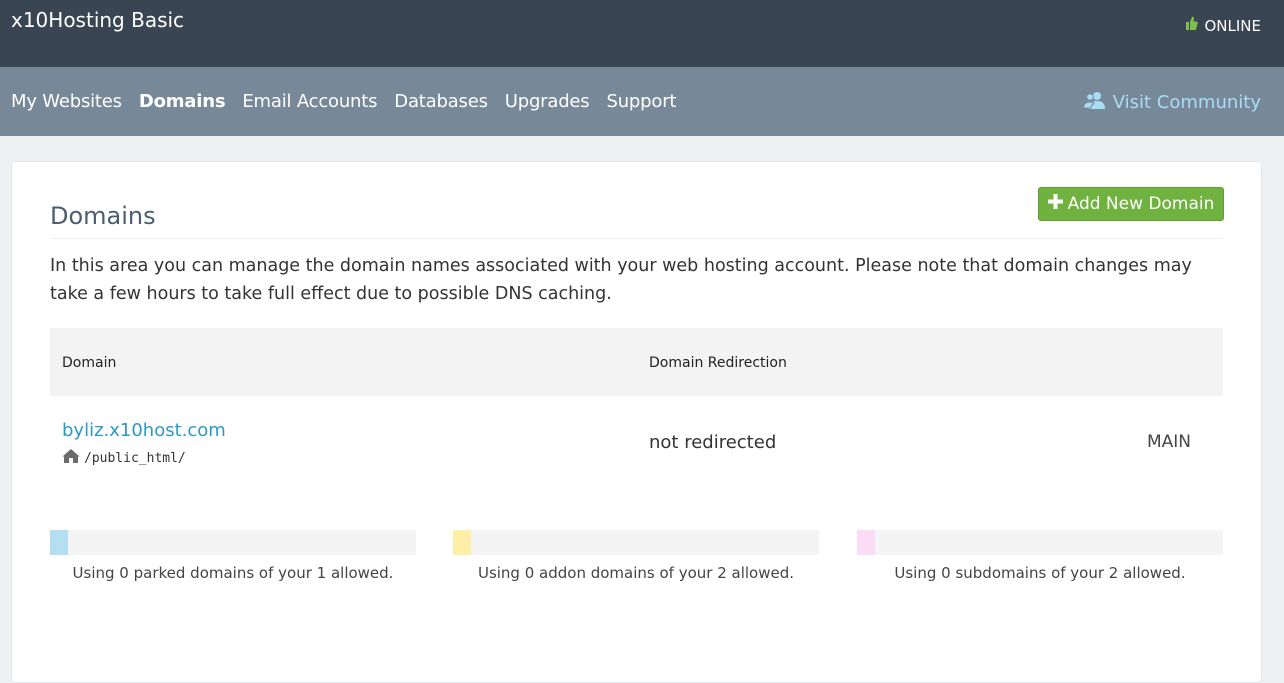 This screenshot has width=1284, height=683. What do you see at coordinates (1040, 573) in the screenshot?
I see `subdomains-usage-text: Using 0 subdomains of your 2 allowed.` at bounding box center [1040, 573].